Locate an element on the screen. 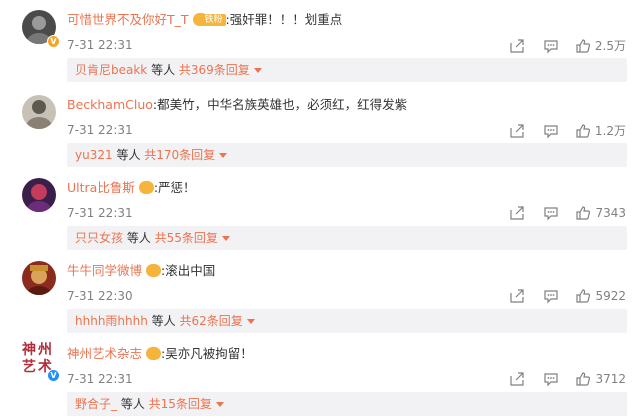 This screenshot has height=420, width=640. like-count: 5922 is located at coordinates (610, 296).